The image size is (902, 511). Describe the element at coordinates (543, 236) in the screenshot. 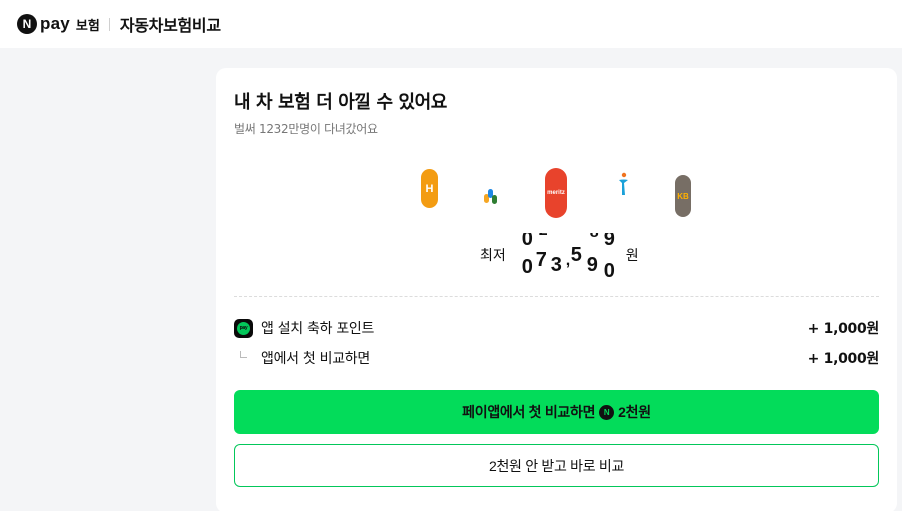

I see `price-digit: 2` at that location.